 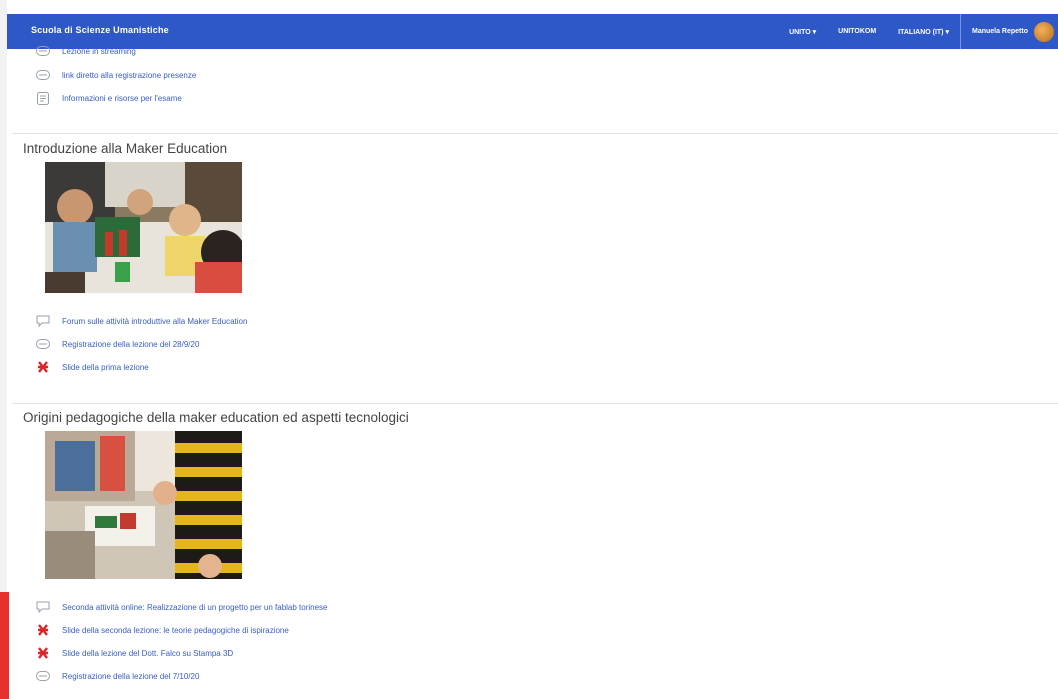 I want to click on activity-label: Registrazione della lezione del 28/9/20, so click(x=131, y=344).